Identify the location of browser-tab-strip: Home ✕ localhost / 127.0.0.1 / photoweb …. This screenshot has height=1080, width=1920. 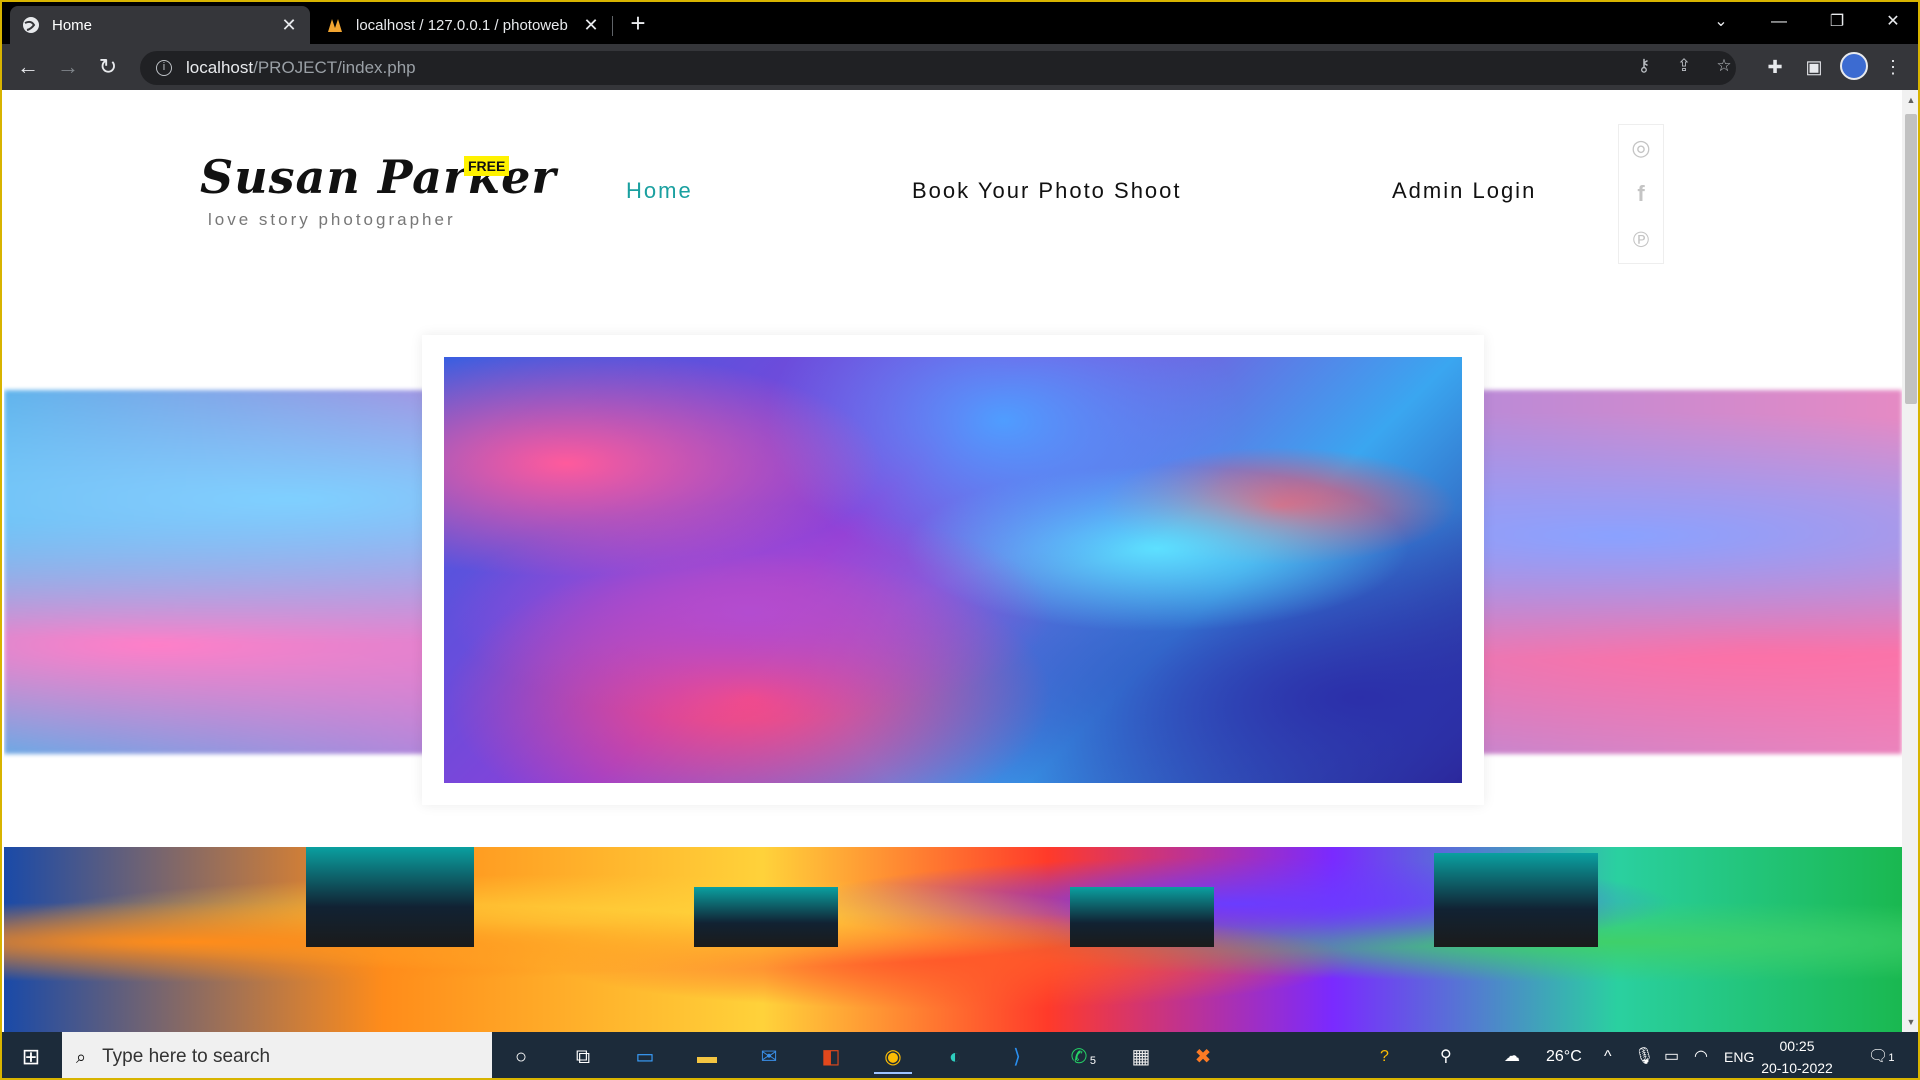
(960, 23).